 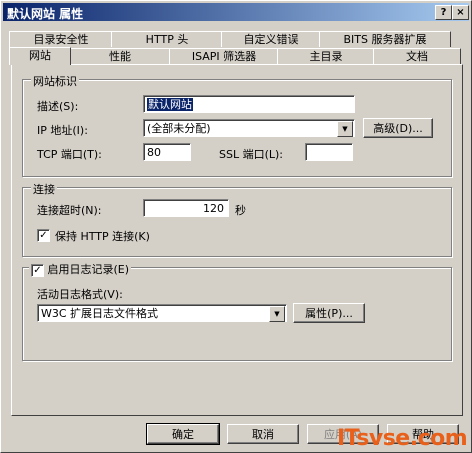 What do you see at coordinates (167, 39) in the screenshot?
I see `tab-http-headers: HTTP 头` at bounding box center [167, 39].